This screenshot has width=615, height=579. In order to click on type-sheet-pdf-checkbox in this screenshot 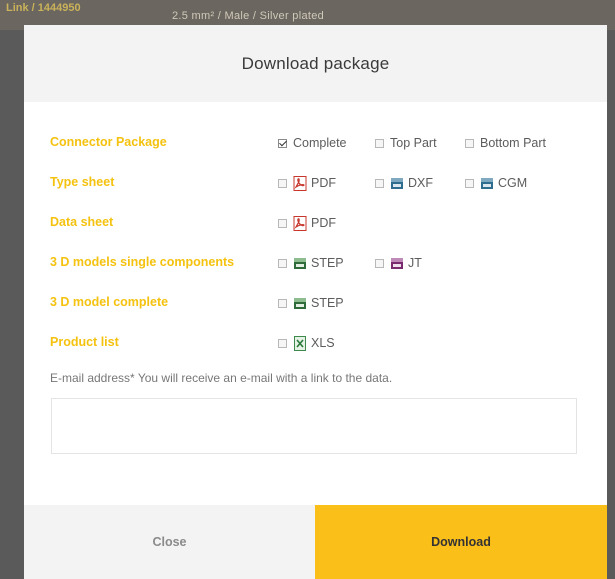, I will do `click(282, 183)`.